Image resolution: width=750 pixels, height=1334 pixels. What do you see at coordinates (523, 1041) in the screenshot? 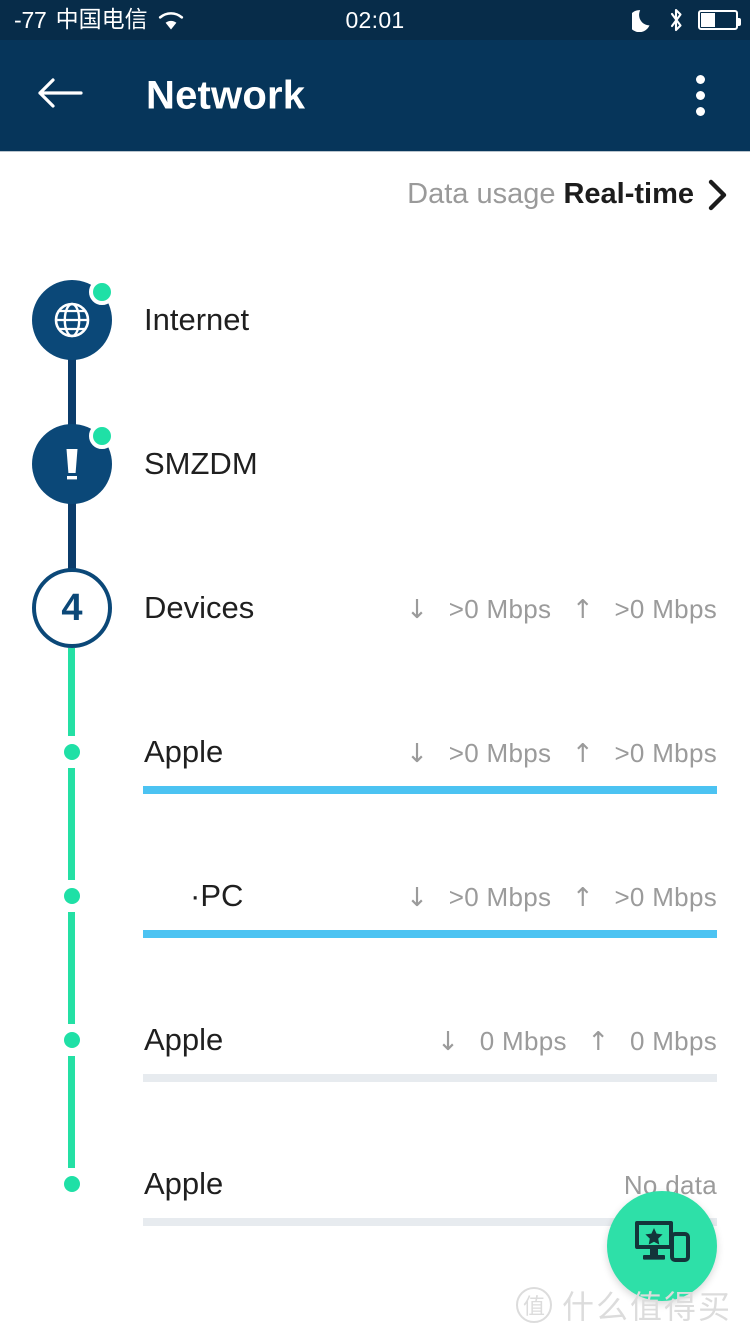
I see `device-download-speed: 0 Mbps` at bounding box center [523, 1041].